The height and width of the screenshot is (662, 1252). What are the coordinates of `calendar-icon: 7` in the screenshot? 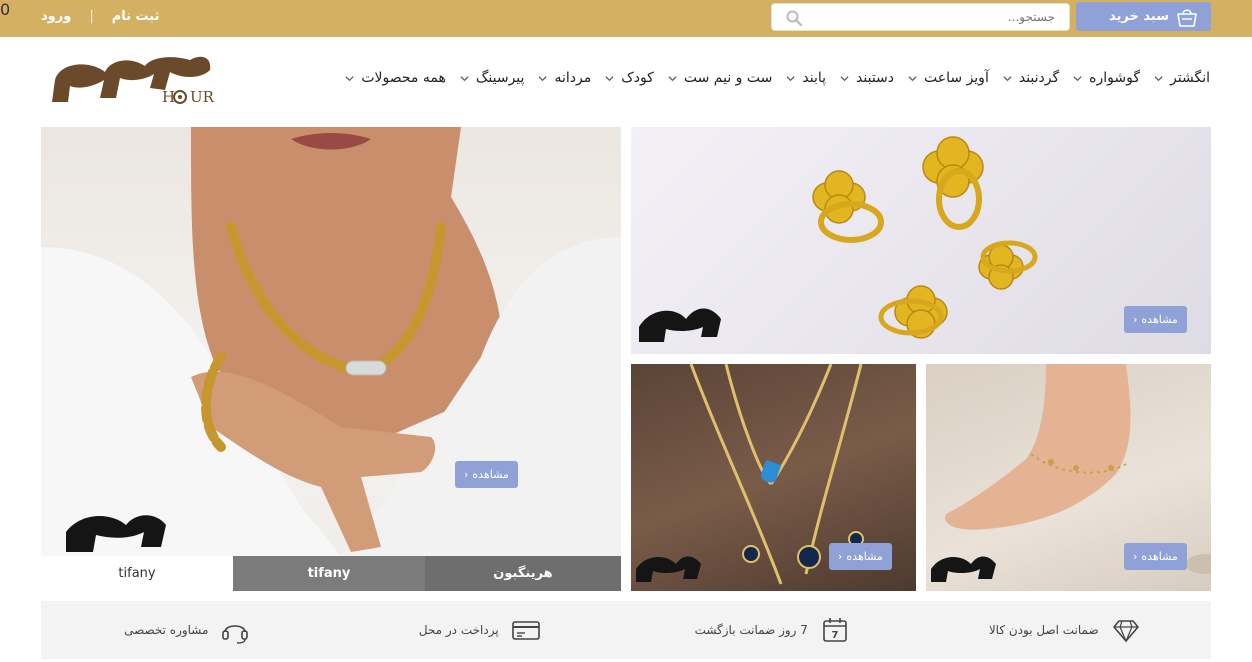 It's located at (835, 630).